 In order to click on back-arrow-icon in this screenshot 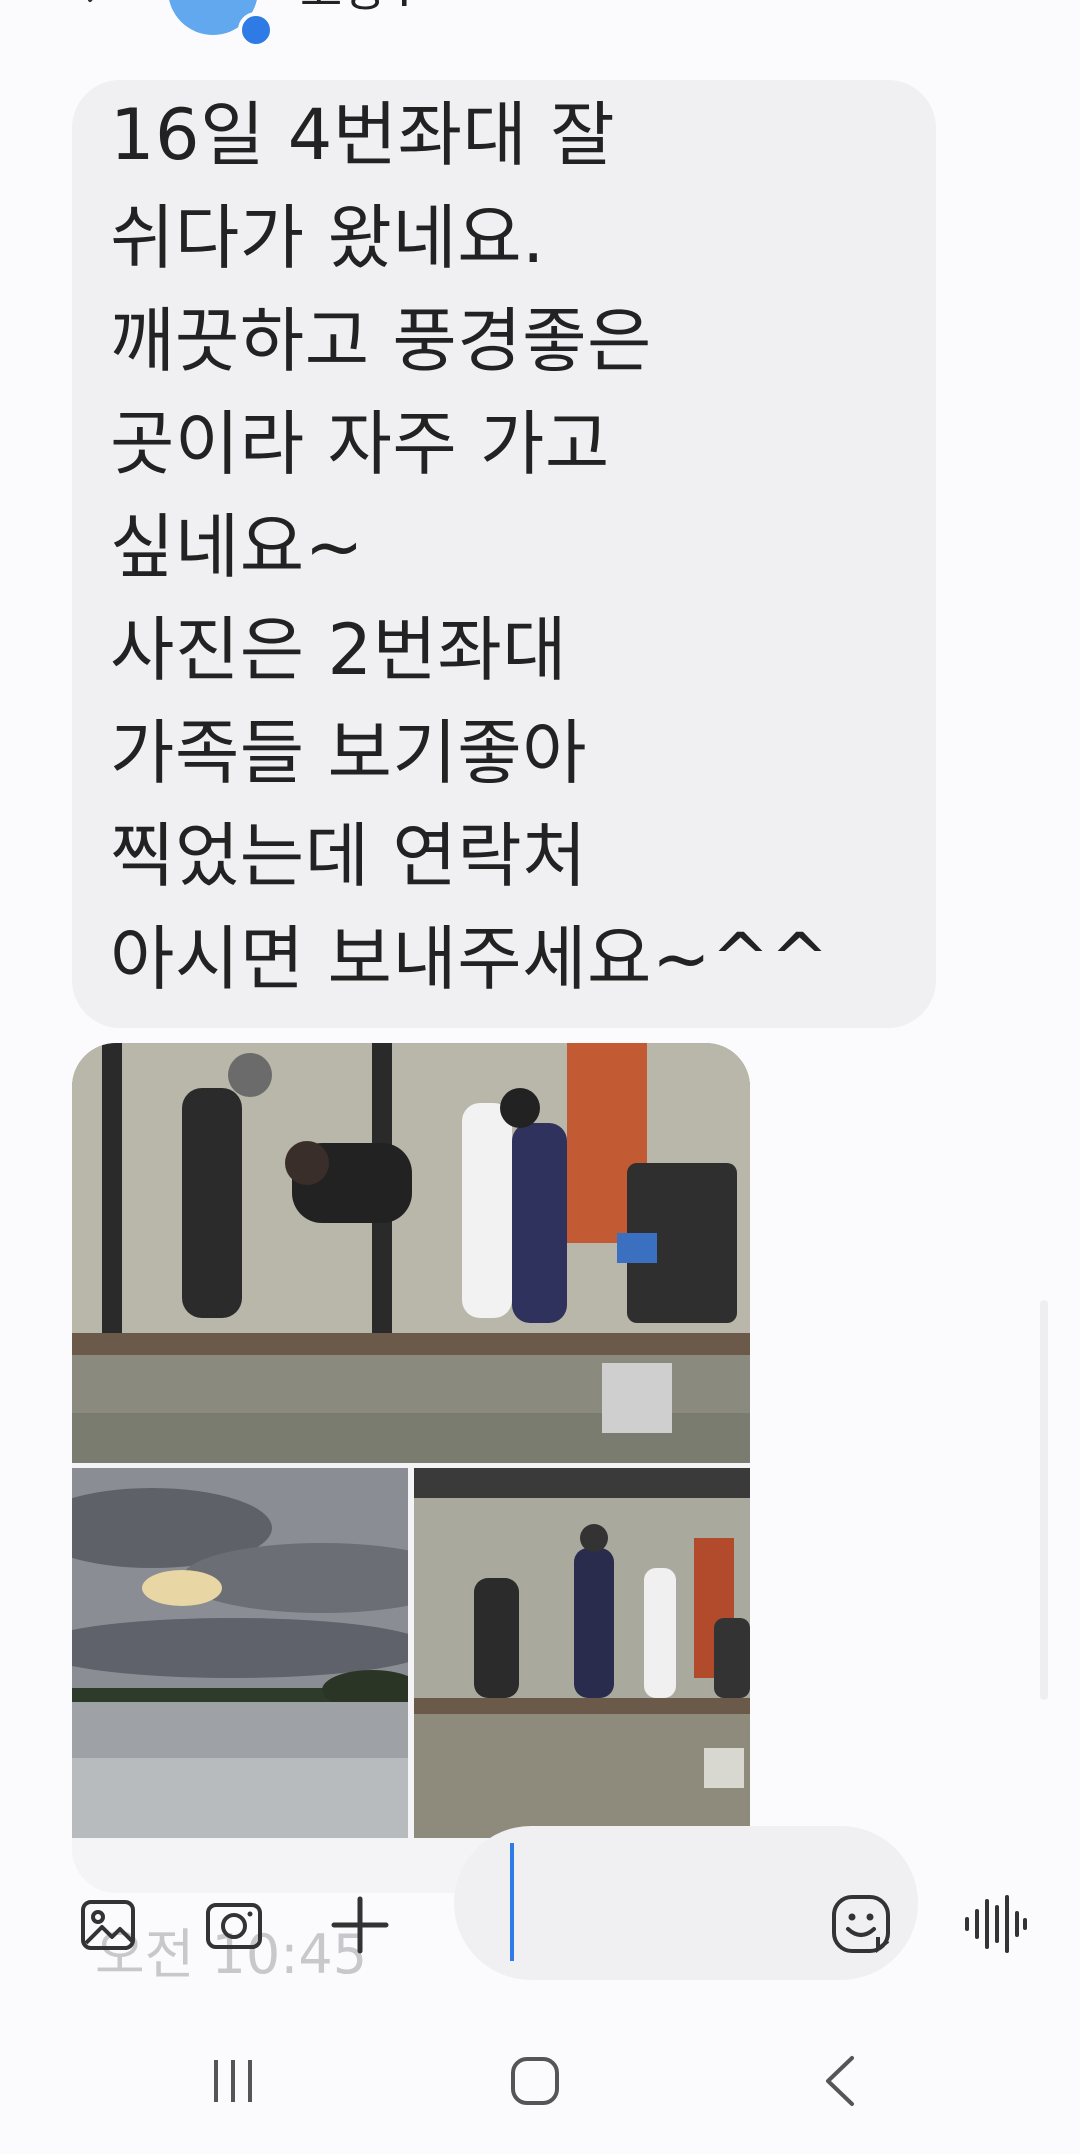, I will do `click(98, 10)`.